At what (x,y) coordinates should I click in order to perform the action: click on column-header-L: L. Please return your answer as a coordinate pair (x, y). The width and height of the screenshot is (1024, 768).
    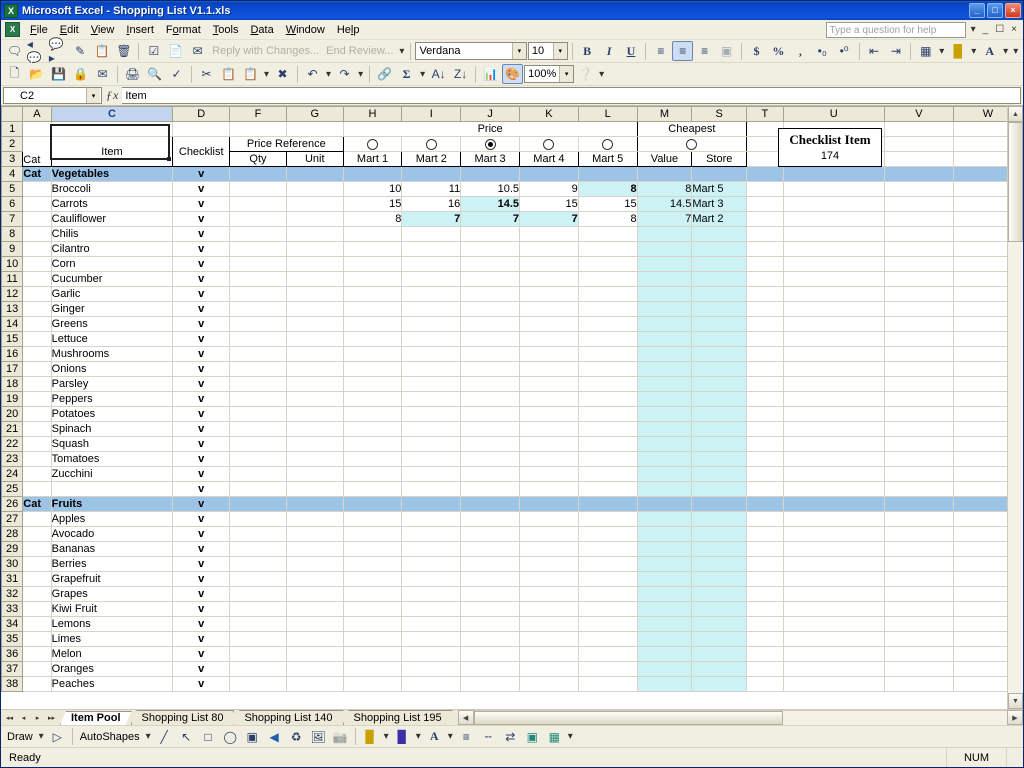
    Looking at the image, I should click on (607, 114).